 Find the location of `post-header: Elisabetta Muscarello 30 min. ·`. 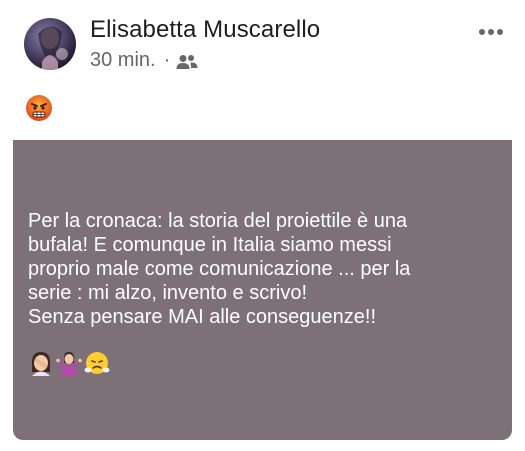

post-header: Elisabetta Muscarello 30 min. · is located at coordinates (264, 44).